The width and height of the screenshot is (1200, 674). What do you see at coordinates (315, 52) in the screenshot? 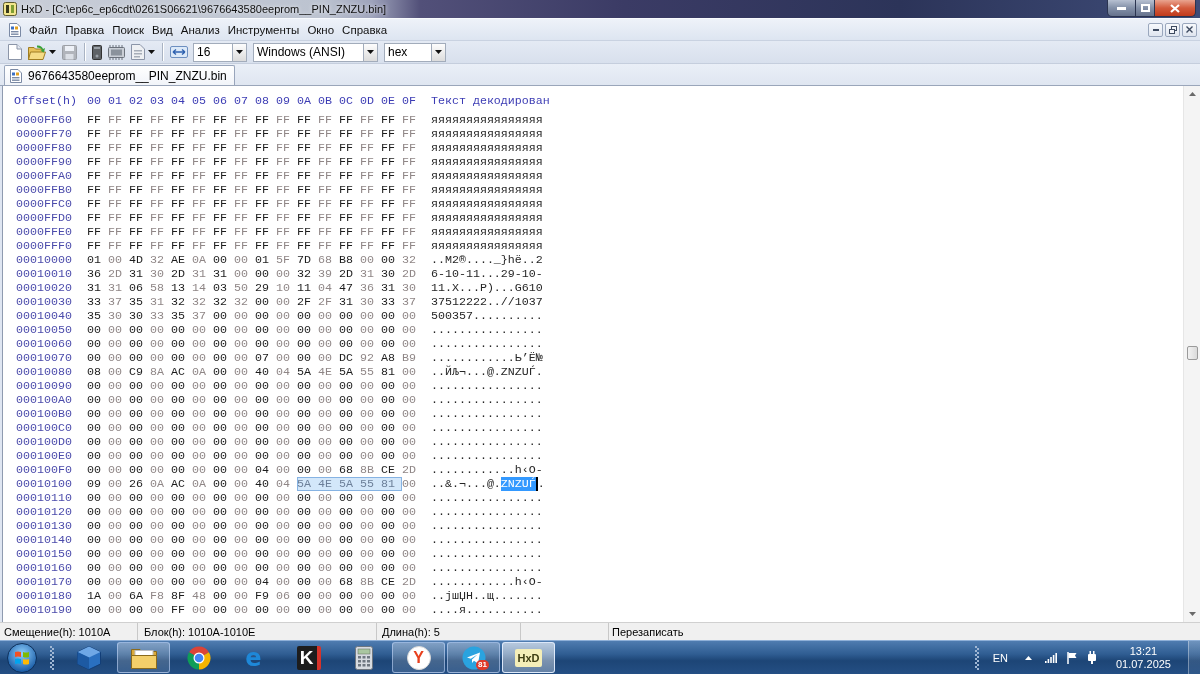
I see `combo-box: Windows (ANSI)` at bounding box center [315, 52].